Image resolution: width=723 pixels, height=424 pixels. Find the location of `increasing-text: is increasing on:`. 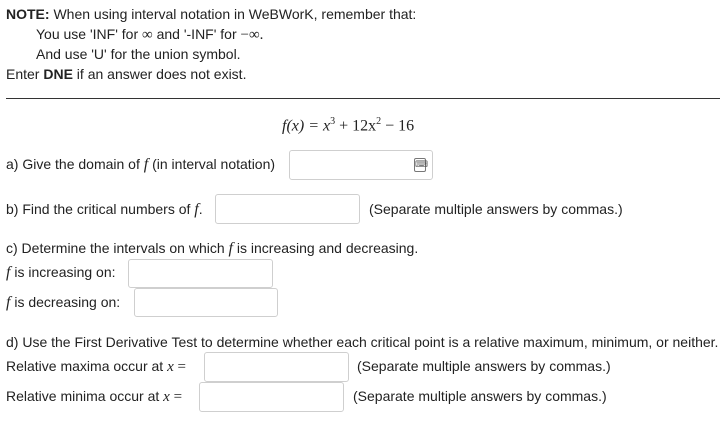

increasing-text: is increasing on: is located at coordinates (63, 272).